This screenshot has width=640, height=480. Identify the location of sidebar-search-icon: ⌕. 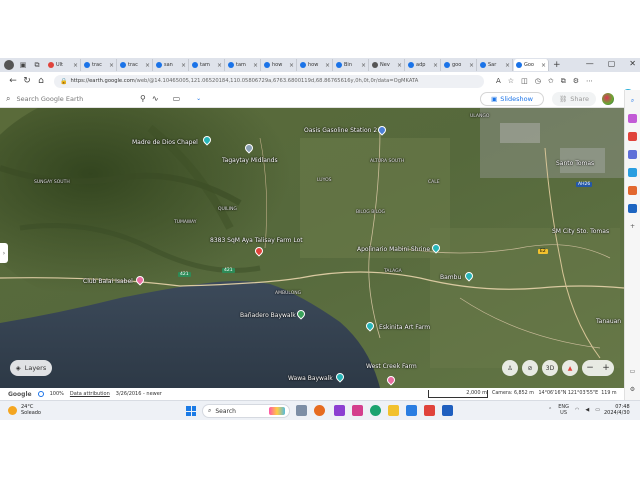
(632, 100).